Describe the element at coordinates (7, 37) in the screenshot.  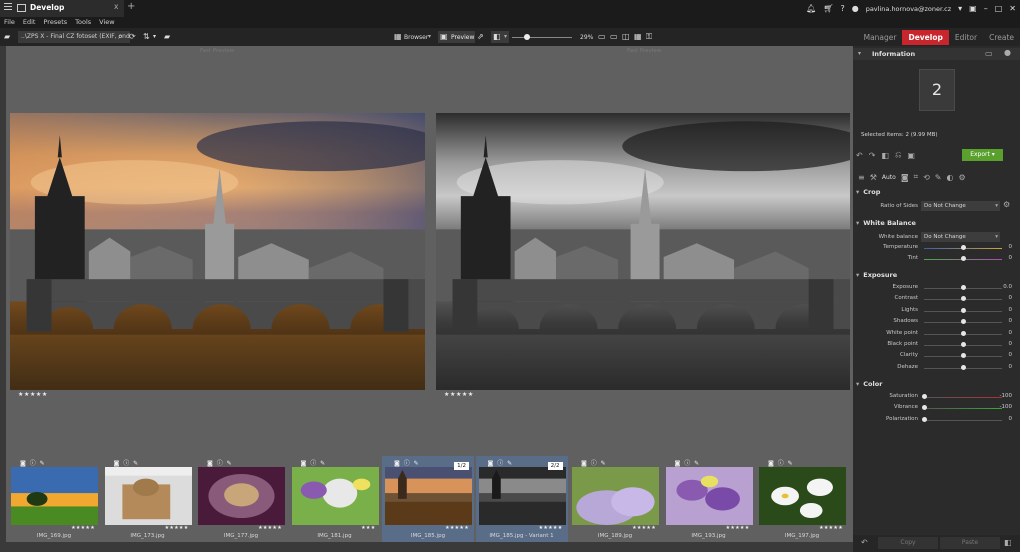
I see `folder-icon: ▰` at that location.